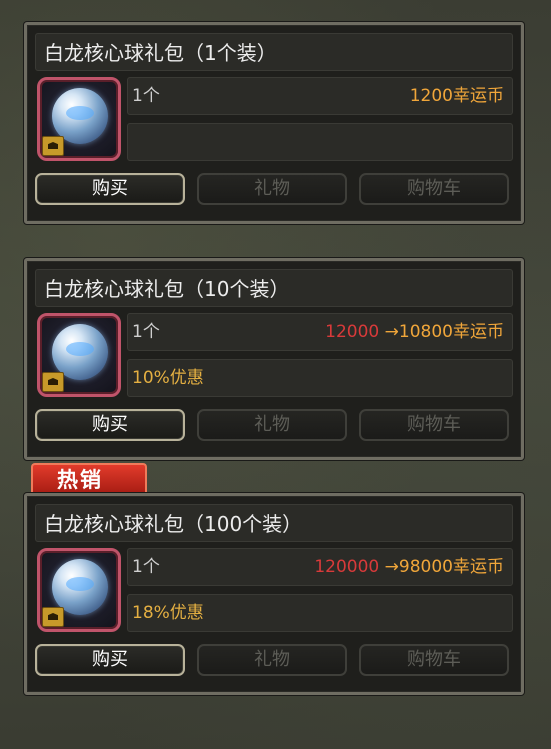 The image size is (551, 749). I want to click on price-label: 1200幸运币, so click(457, 96).